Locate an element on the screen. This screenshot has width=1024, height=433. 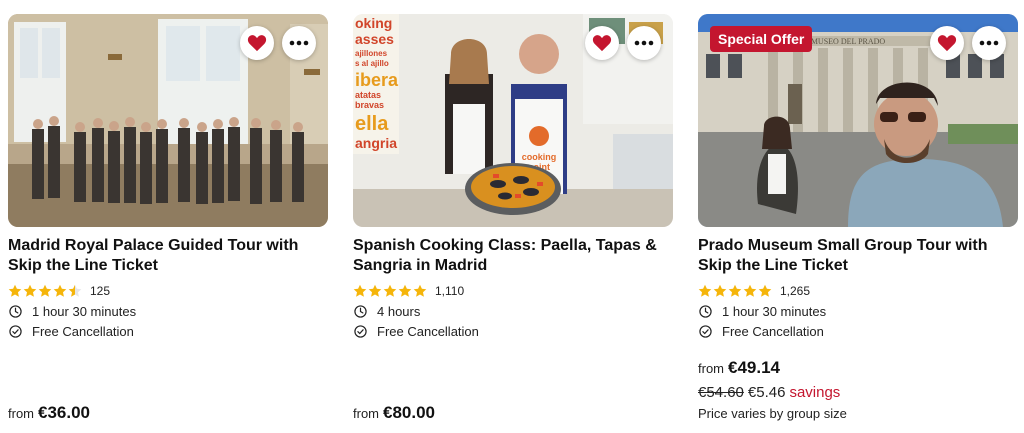
menu-word: ajillones is located at coordinates (371, 53).